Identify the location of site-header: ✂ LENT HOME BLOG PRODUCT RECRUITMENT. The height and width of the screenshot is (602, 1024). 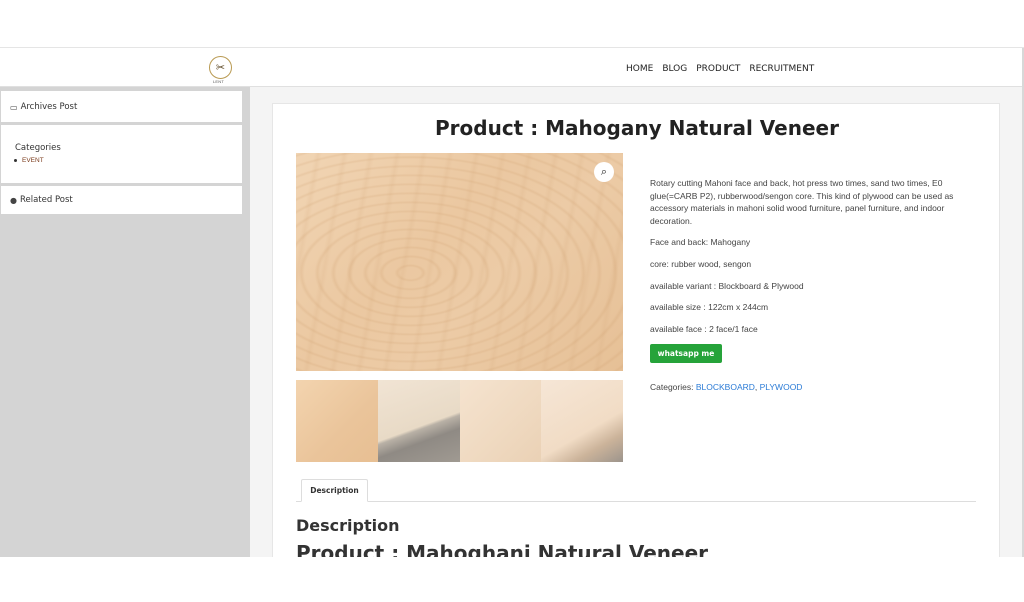
(511, 67).